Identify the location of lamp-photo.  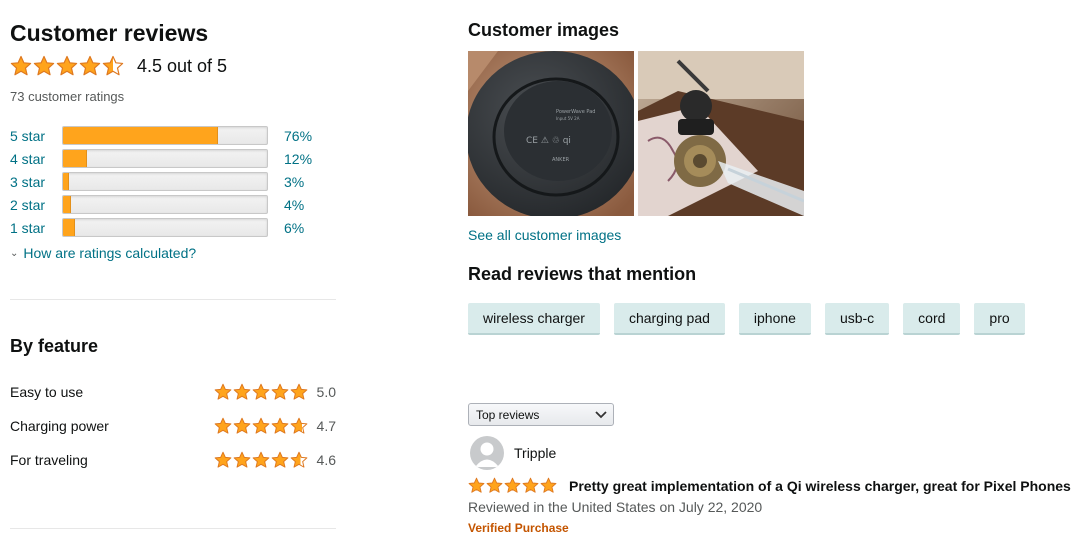
(721, 133).